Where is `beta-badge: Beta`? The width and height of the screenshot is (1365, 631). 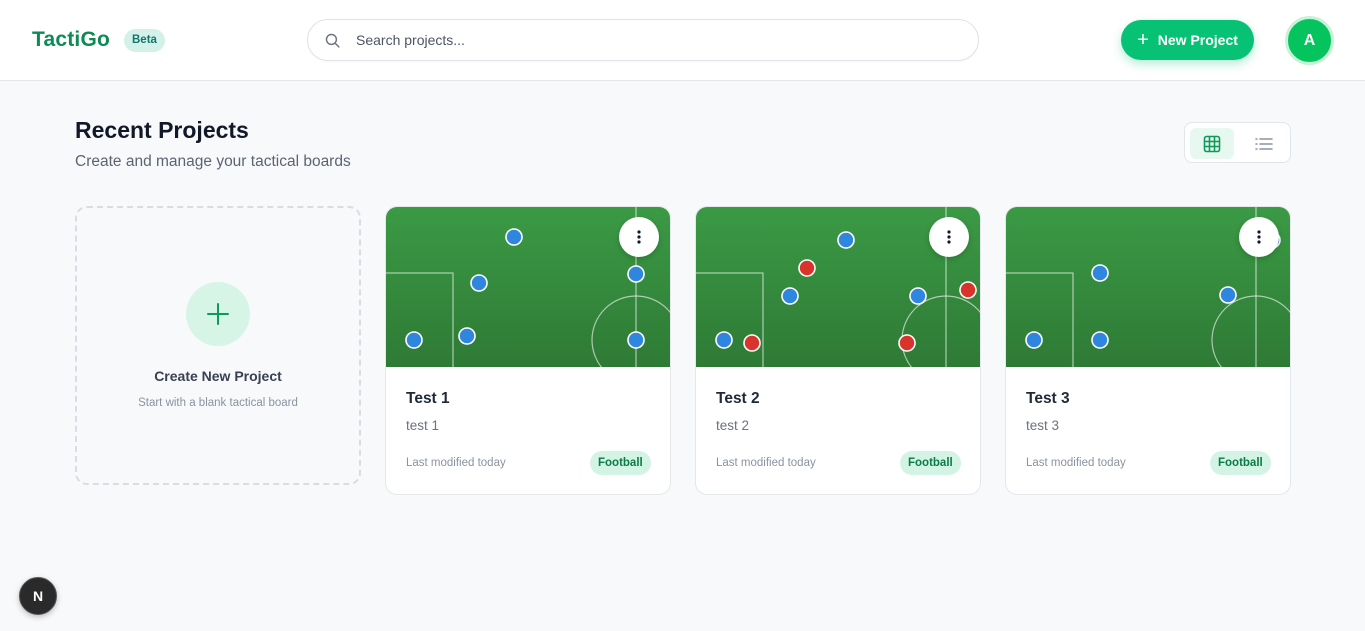
beta-badge: Beta is located at coordinates (144, 40).